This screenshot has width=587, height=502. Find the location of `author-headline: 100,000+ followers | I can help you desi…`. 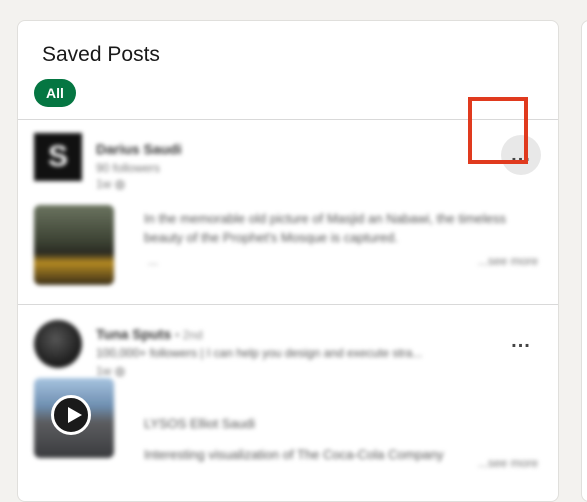

author-headline: 100,000+ followers | I can help you desi… is located at coordinates (259, 353).